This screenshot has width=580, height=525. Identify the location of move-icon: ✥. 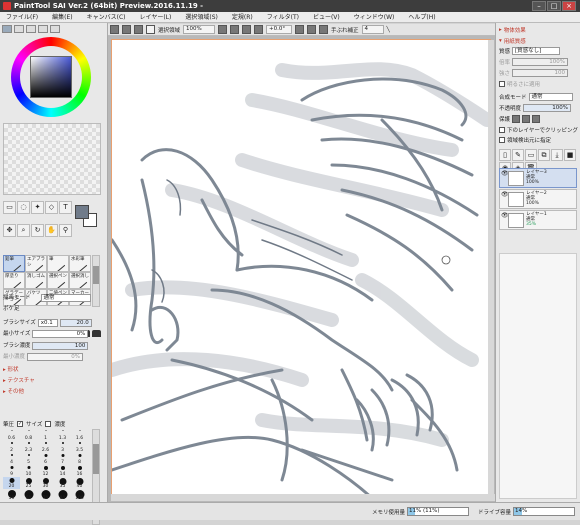
(9, 230).